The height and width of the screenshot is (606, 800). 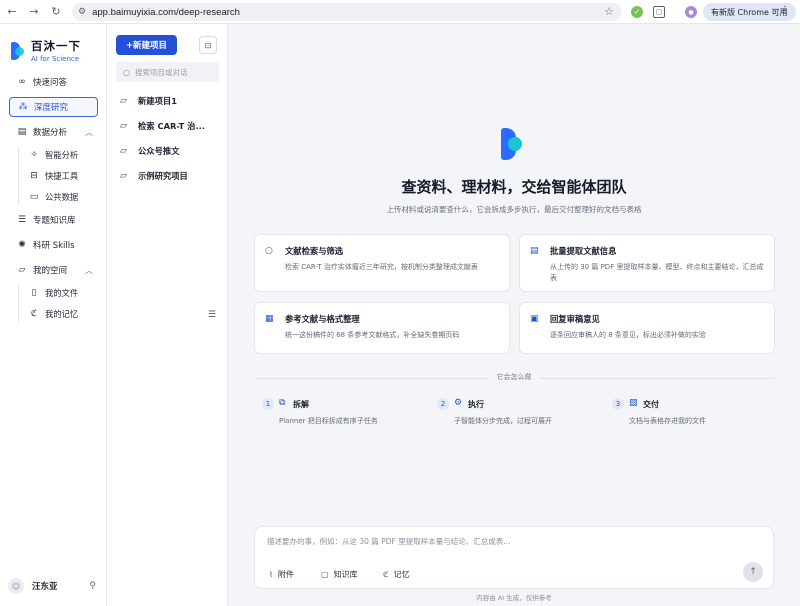 I want to click on user-profile: ☺ 汪东亚 ⚲, so click(x=54, y=586).